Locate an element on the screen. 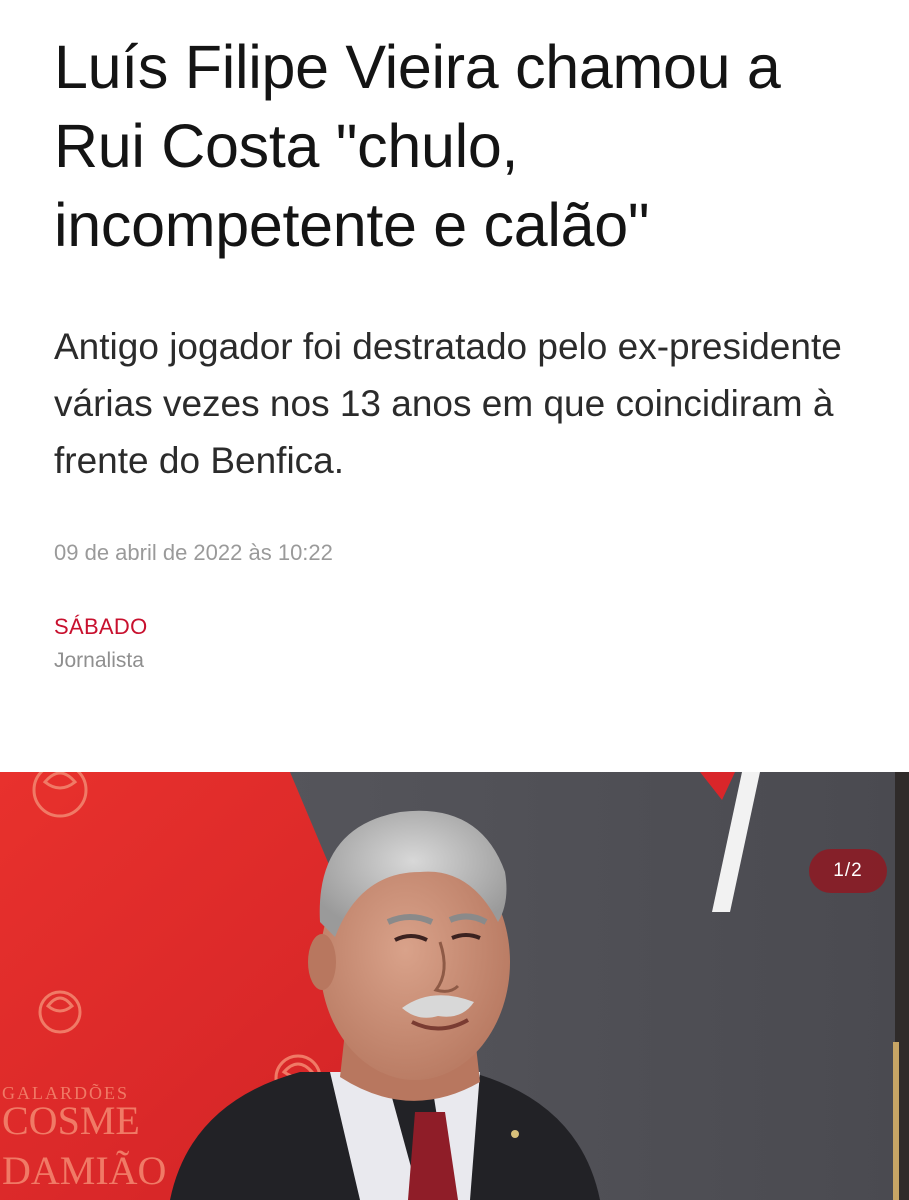 This screenshot has height=1200, width=909. author-role: Jornalista is located at coordinates (99, 660).